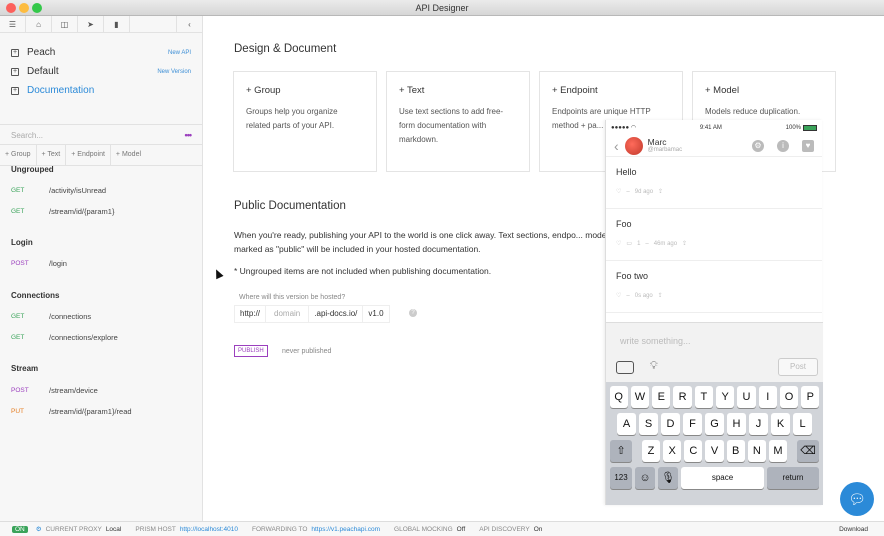 The height and width of the screenshot is (536, 884). What do you see at coordinates (722, 478) in the screenshot?
I see `space-key: space` at bounding box center [722, 478].